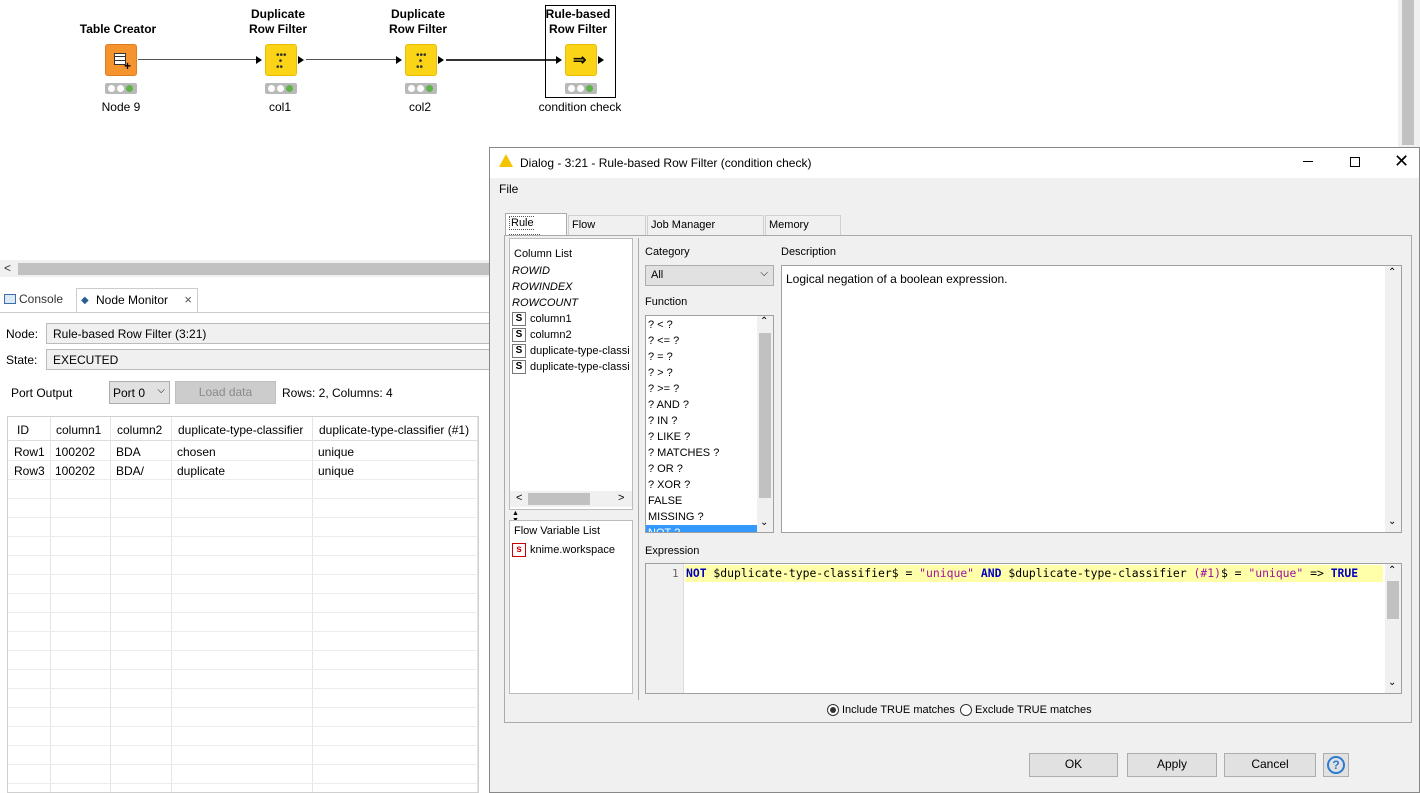 Image resolution: width=1420 pixels, height=793 pixels. Describe the element at coordinates (41, 299) in the screenshot. I see `tab-console-label: Console` at that location.